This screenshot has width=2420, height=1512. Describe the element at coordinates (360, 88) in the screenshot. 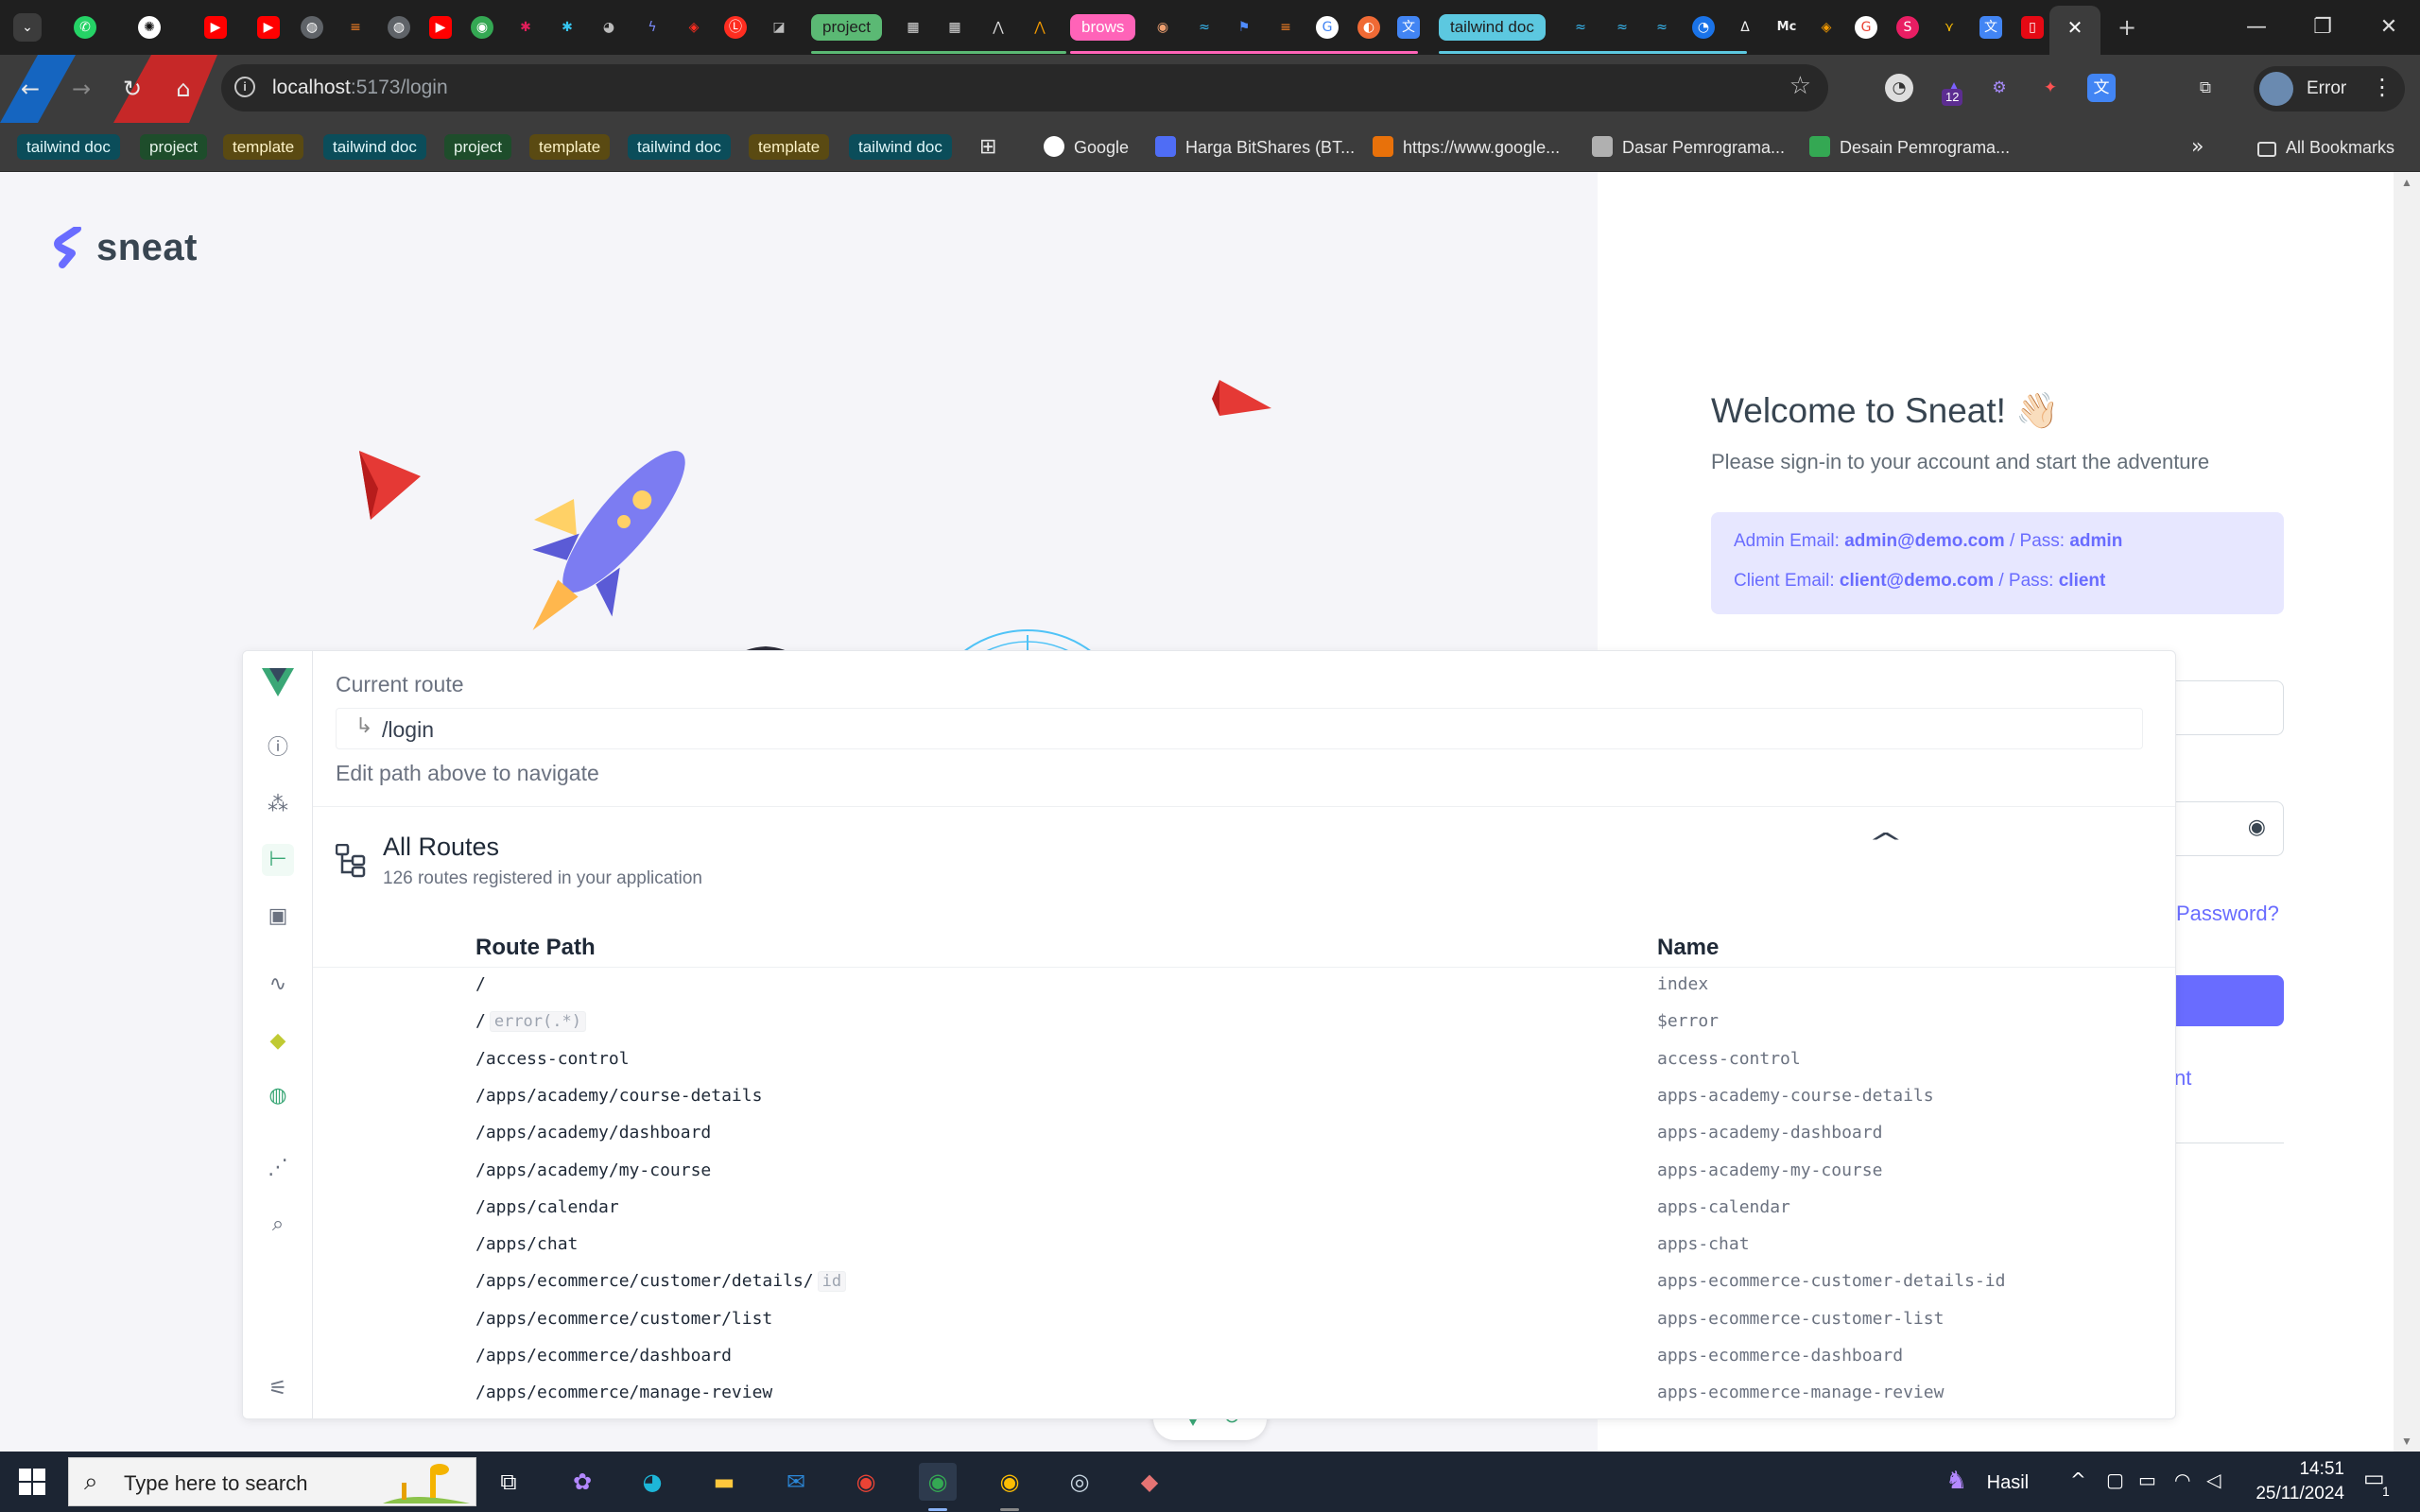

I see `address-url: localhost:5173/login` at that location.